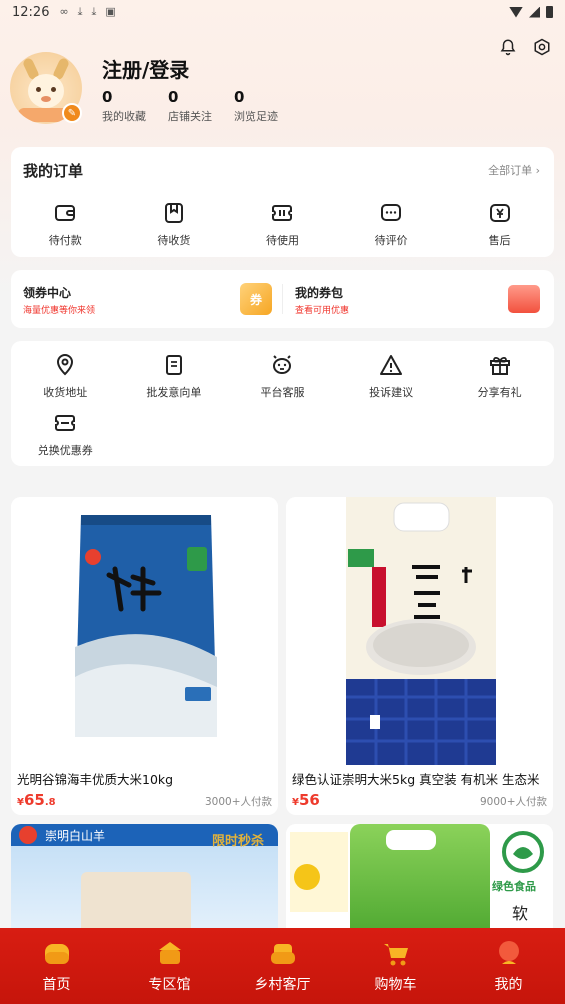 The height and width of the screenshot is (1004, 565). I want to click on tab-home: 首页, so click(56, 966).